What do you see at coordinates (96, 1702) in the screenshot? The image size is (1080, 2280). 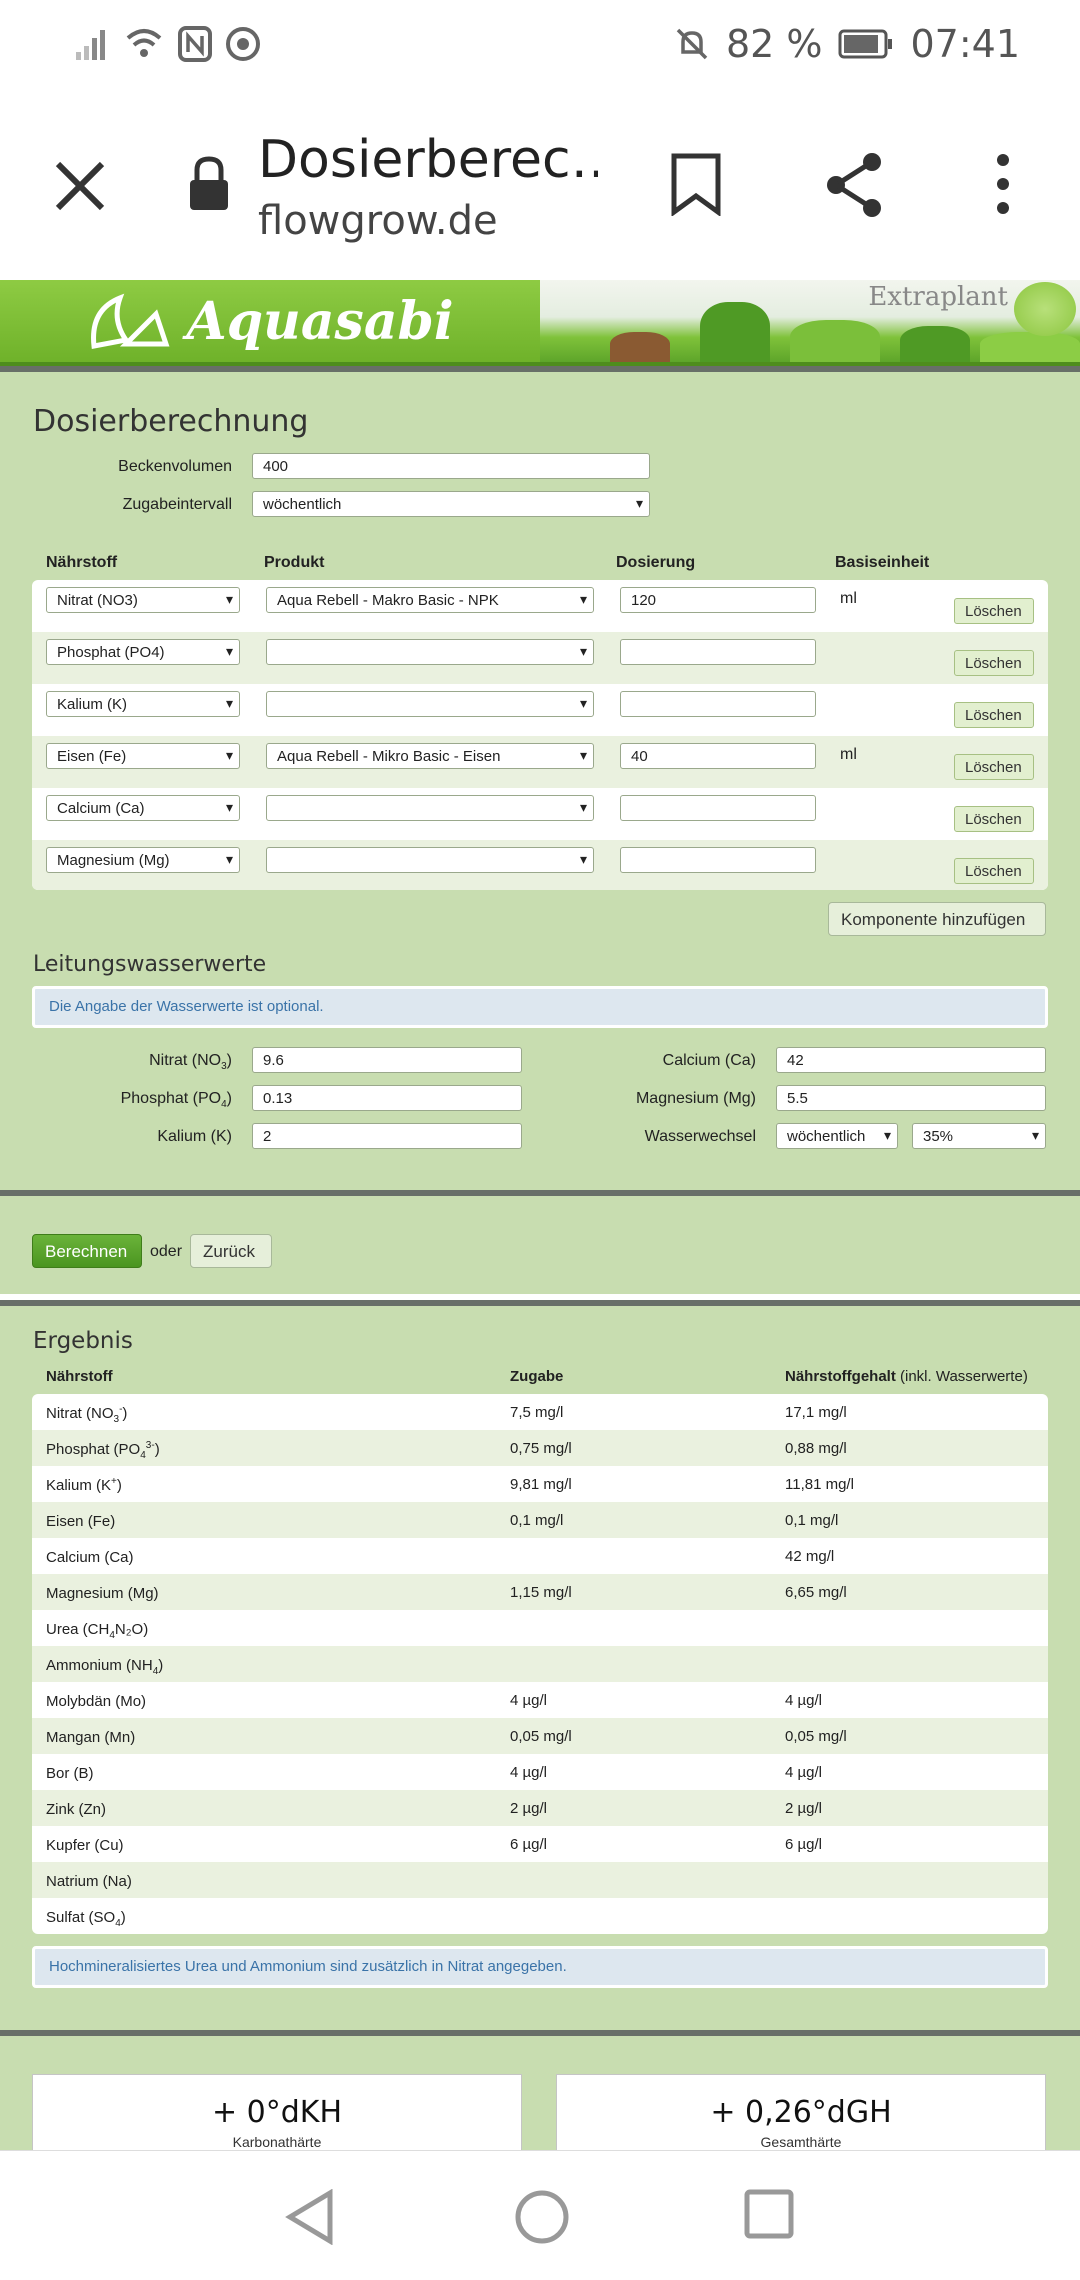 I see `result-nutrient: Molybdän (Mo)` at bounding box center [96, 1702].